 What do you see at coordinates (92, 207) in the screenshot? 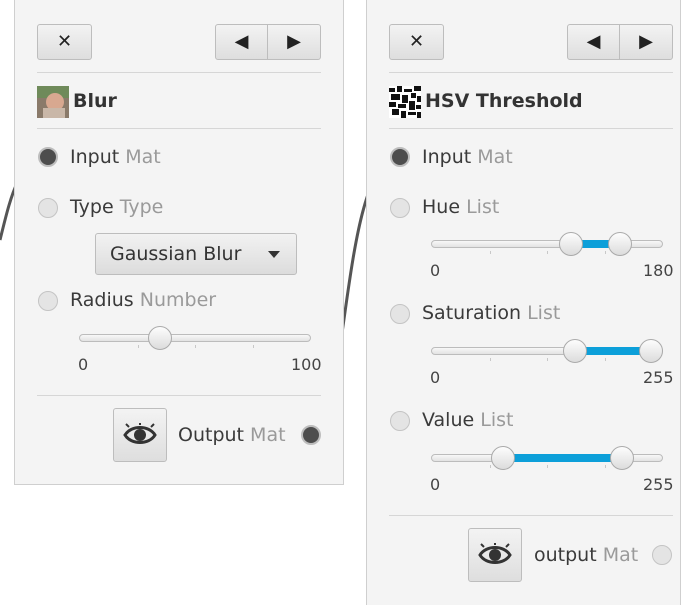
I see `param-name: Type` at bounding box center [92, 207].